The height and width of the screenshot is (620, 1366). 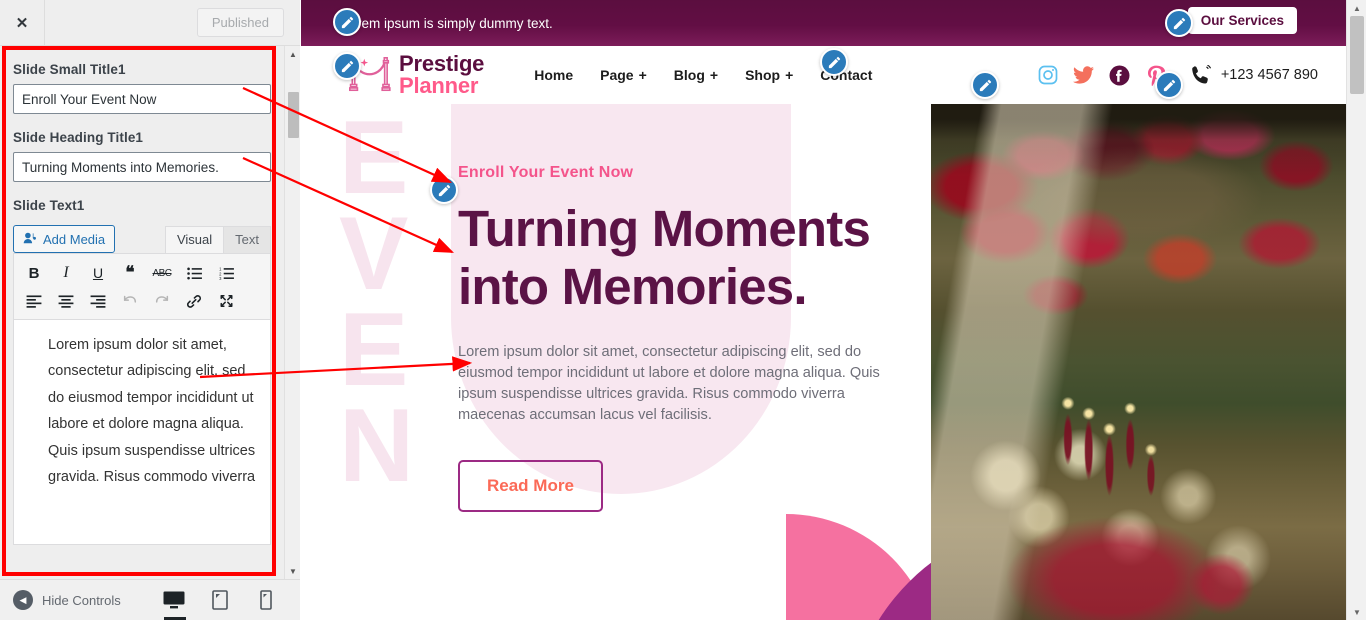 I want to click on slide-small-title1-input: Enroll Your Event Now, so click(x=142, y=99).